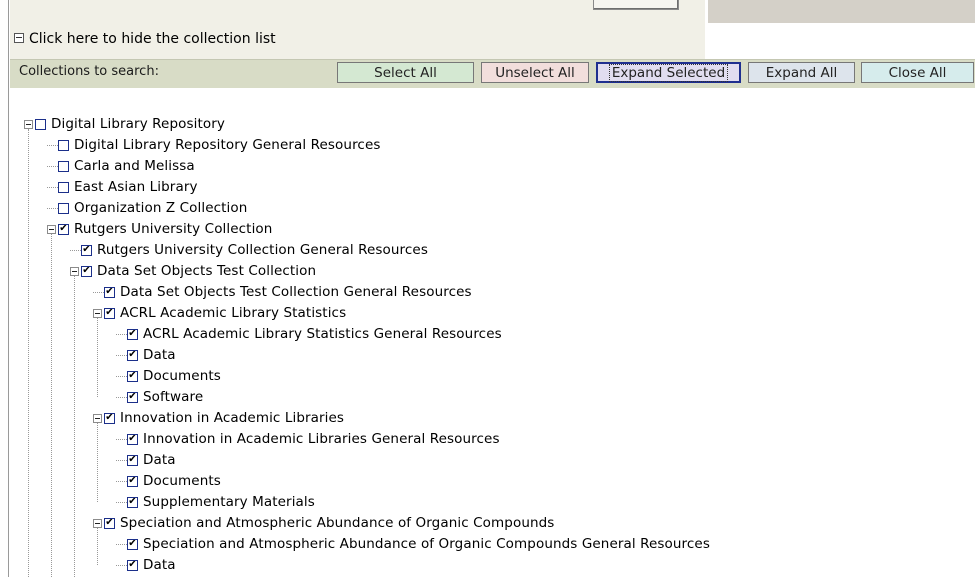 Image resolution: width=975 pixels, height=577 pixels. Describe the element at coordinates (138, 124) in the screenshot. I see `tree-item-label: Digital Library Repository` at that location.